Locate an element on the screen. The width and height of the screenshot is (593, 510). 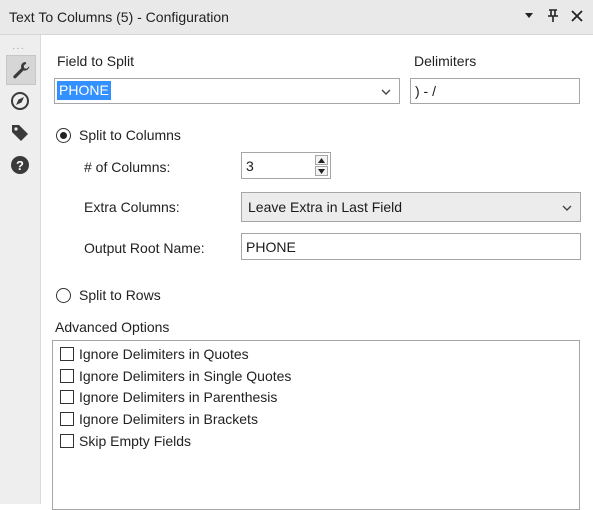
list-item: Ignore Delimiters in Brackets is located at coordinates (159, 419).